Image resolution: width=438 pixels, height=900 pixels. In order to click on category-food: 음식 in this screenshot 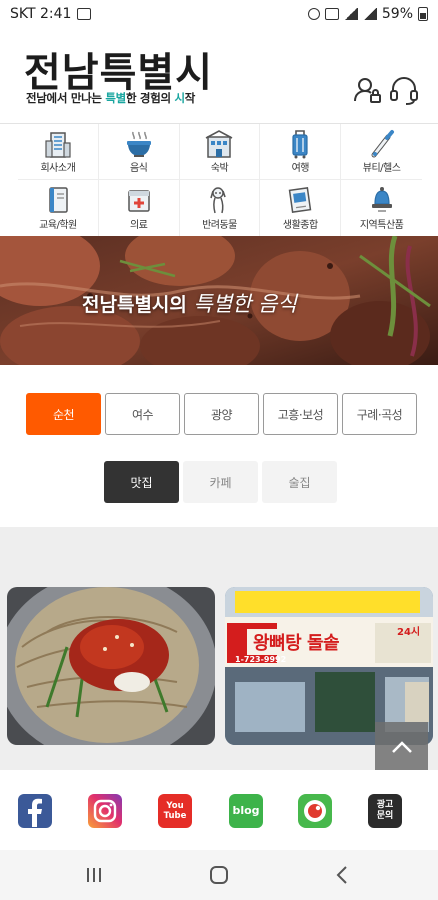, I will do `click(139, 152)`.